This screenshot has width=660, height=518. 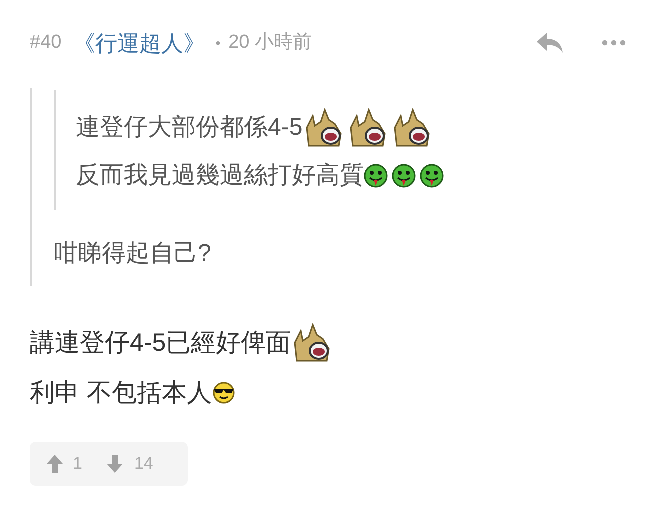 I want to click on more-icon, so click(x=614, y=43).